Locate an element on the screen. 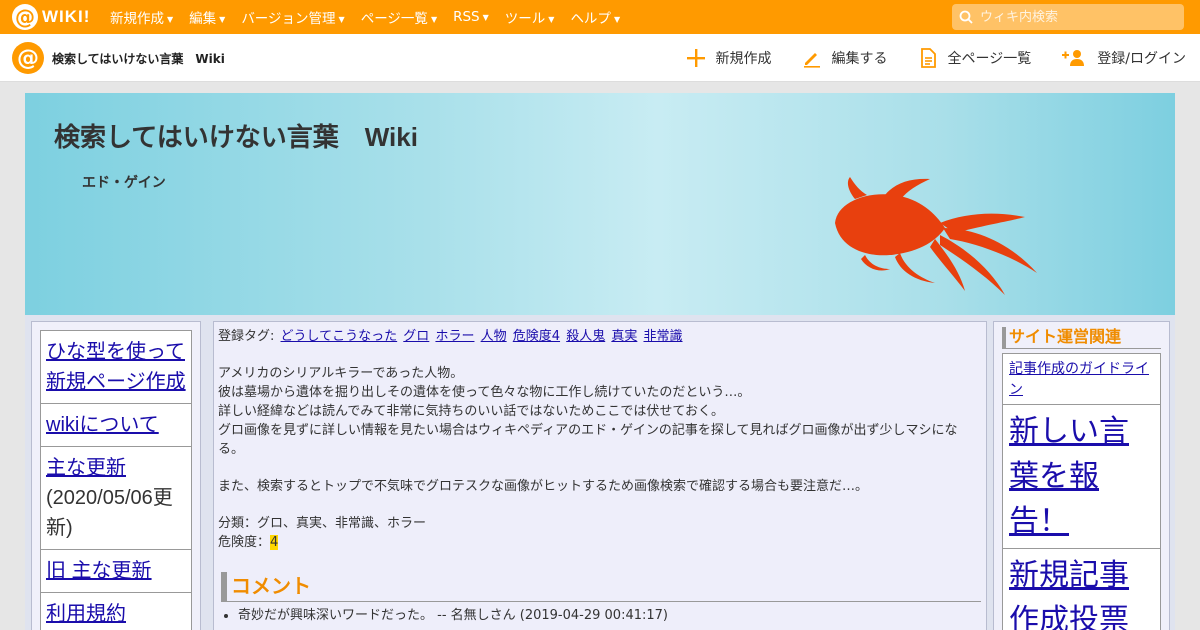 The width and height of the screenshot is (1200, 630). at-mark-icon: @ is located at coordinates (25, 17).